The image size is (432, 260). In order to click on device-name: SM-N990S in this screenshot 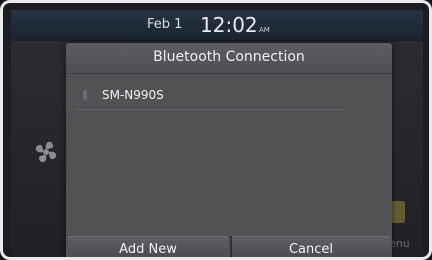, I will do `click(133, 95)`.